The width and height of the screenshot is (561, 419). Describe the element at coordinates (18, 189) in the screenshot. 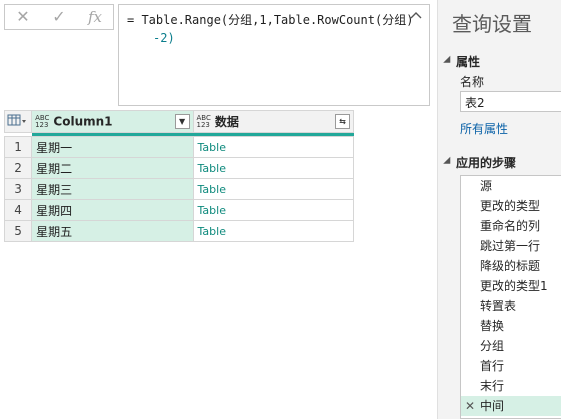

I see `row-number: 3` at that location.